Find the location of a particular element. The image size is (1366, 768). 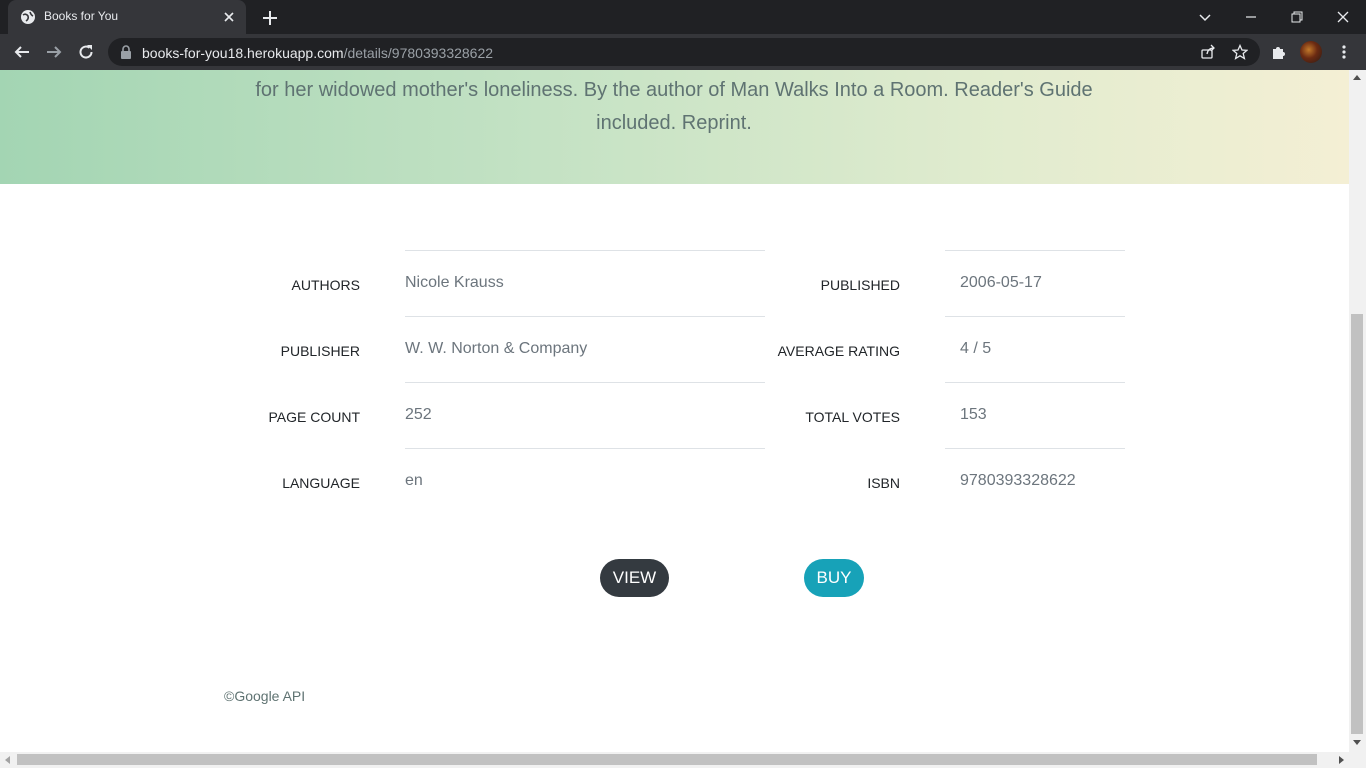

scroll-up-arrow-icon is located at coordinates (1357, 77).